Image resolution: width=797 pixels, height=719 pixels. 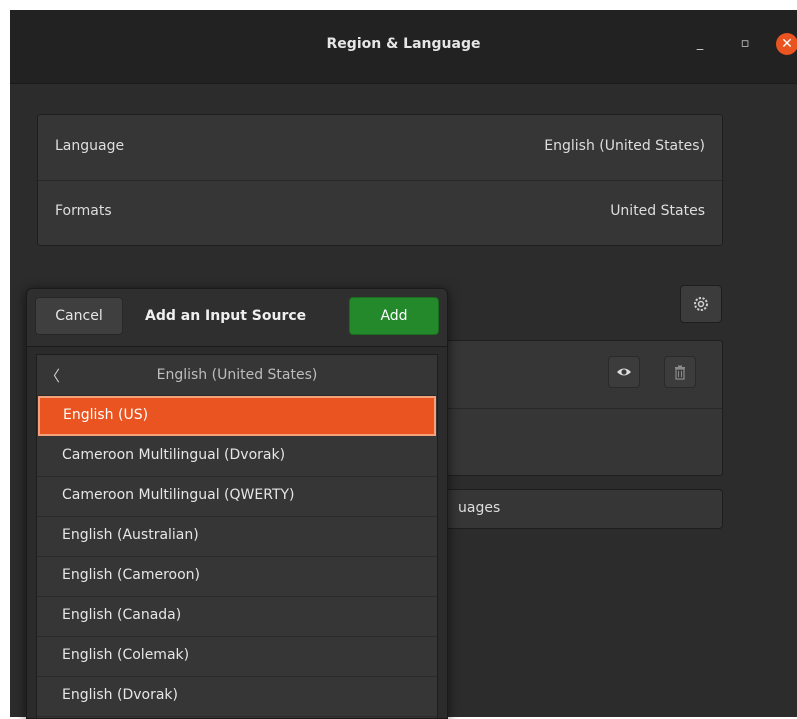 What do you see at coordinates (83, 211) in the screenshot?
I see `formats-label: Formats` at bounding box center [83, 211].